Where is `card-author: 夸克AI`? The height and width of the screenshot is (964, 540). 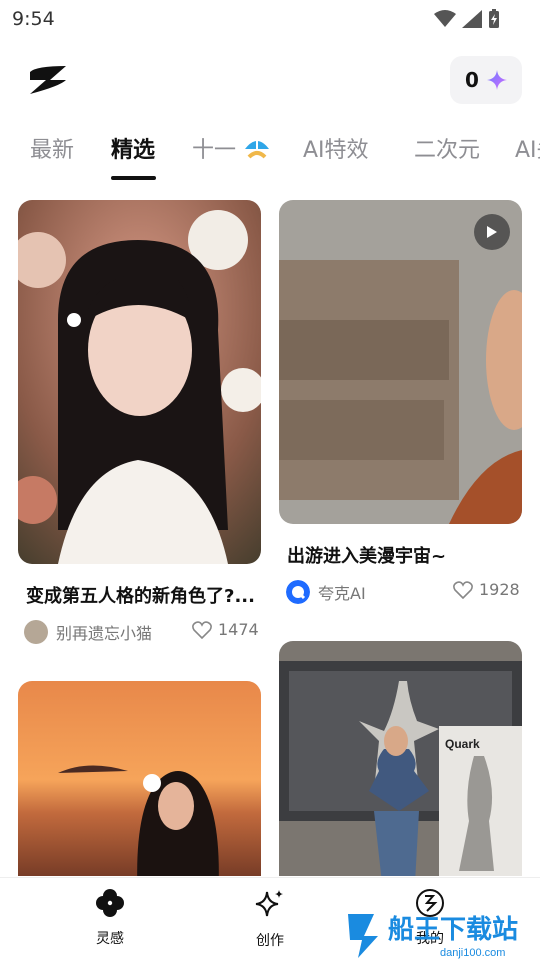
card-author: 夸克AI is located at coordinates (326, 592).